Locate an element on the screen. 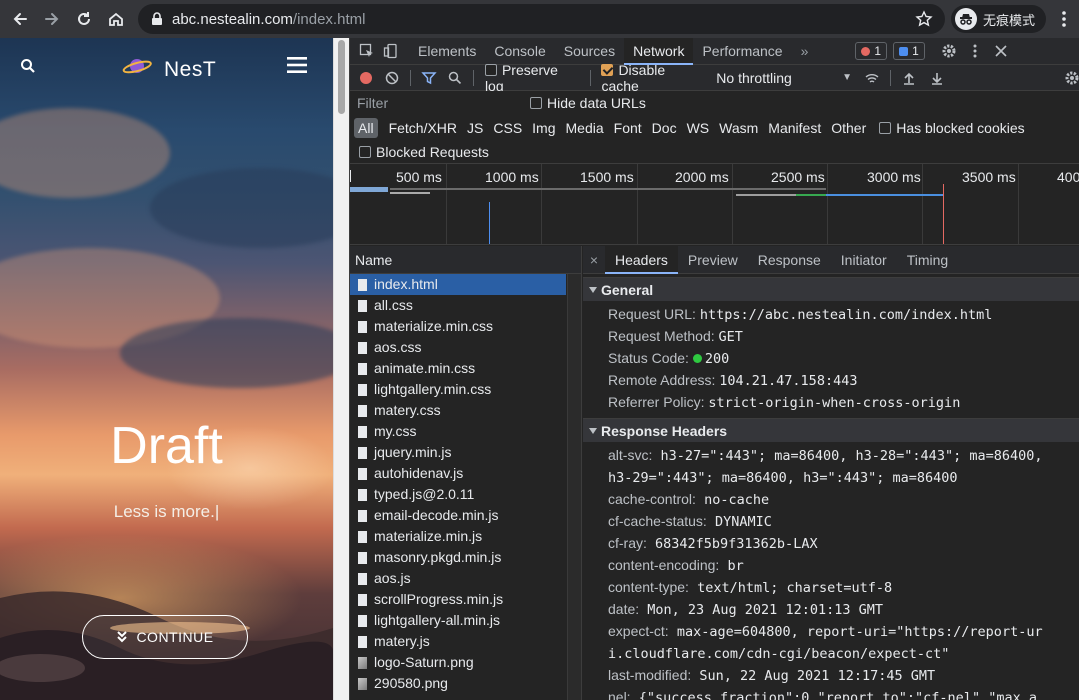 This screenshot has width=1079, height=700. tab-preview: Preview is located at coordinates (713, 260).